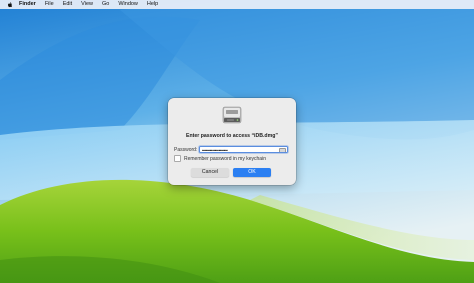  What do you see at coordinates (27, 4) in the screenshot?
I see `menu-app-finder: Finder` at bounding box center [27, 4].